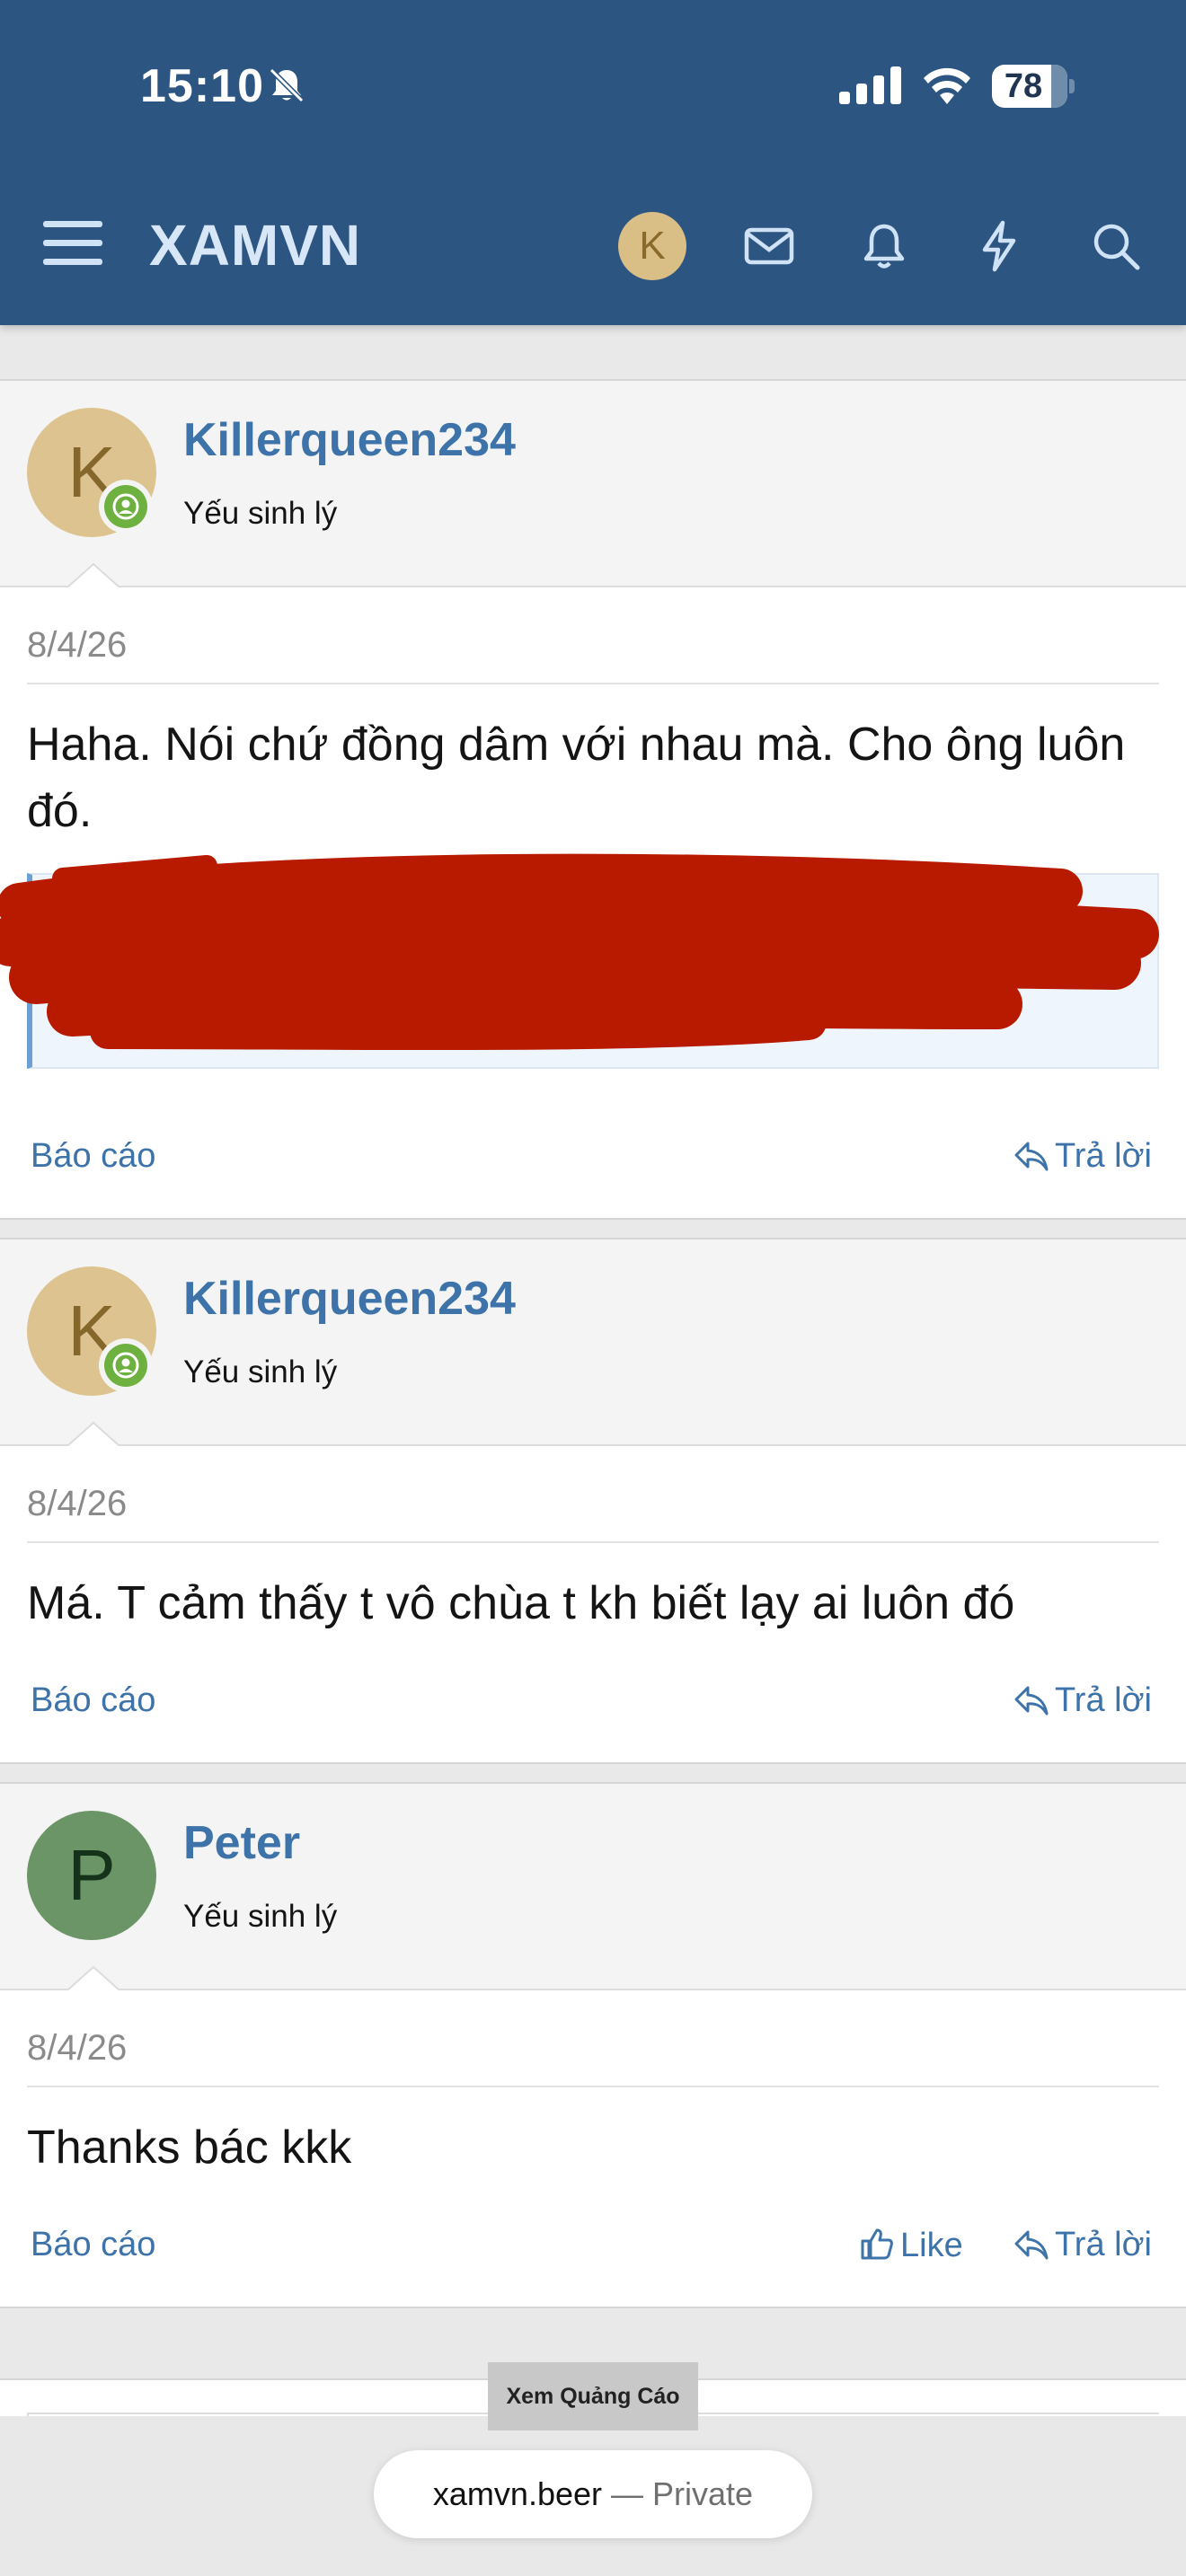 The height and width of the screenshot is (2576, 1186). What do you see at coordinates (241, 1843) in the screenshot?
I see `username: Peter` at bounding box center [241, 1843].